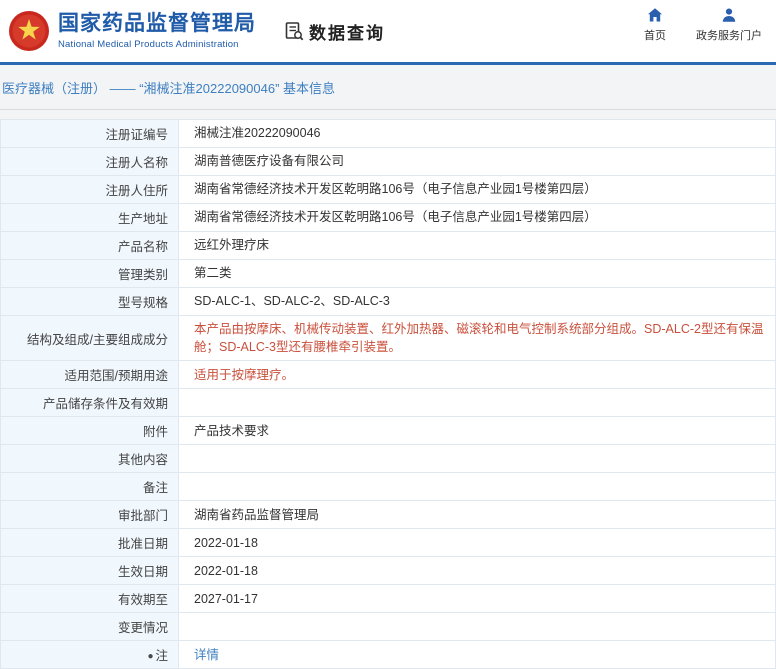  I want to click on note-label: 注, so click(161, 656).